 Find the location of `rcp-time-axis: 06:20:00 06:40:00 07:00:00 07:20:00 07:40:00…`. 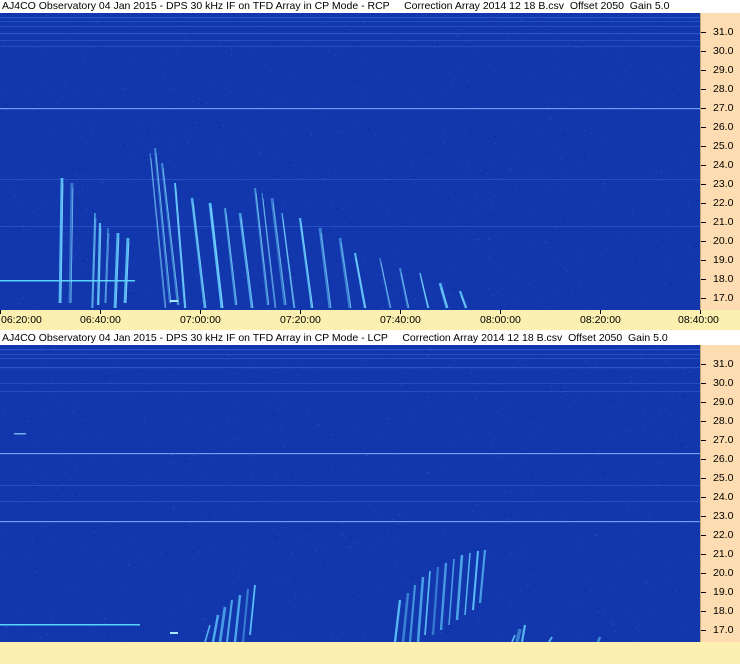

rcp-time-axis: 06:20:00 06:40:00 07:00:00 07:20:00 07:40:00… is located at coordinates (370, 320).